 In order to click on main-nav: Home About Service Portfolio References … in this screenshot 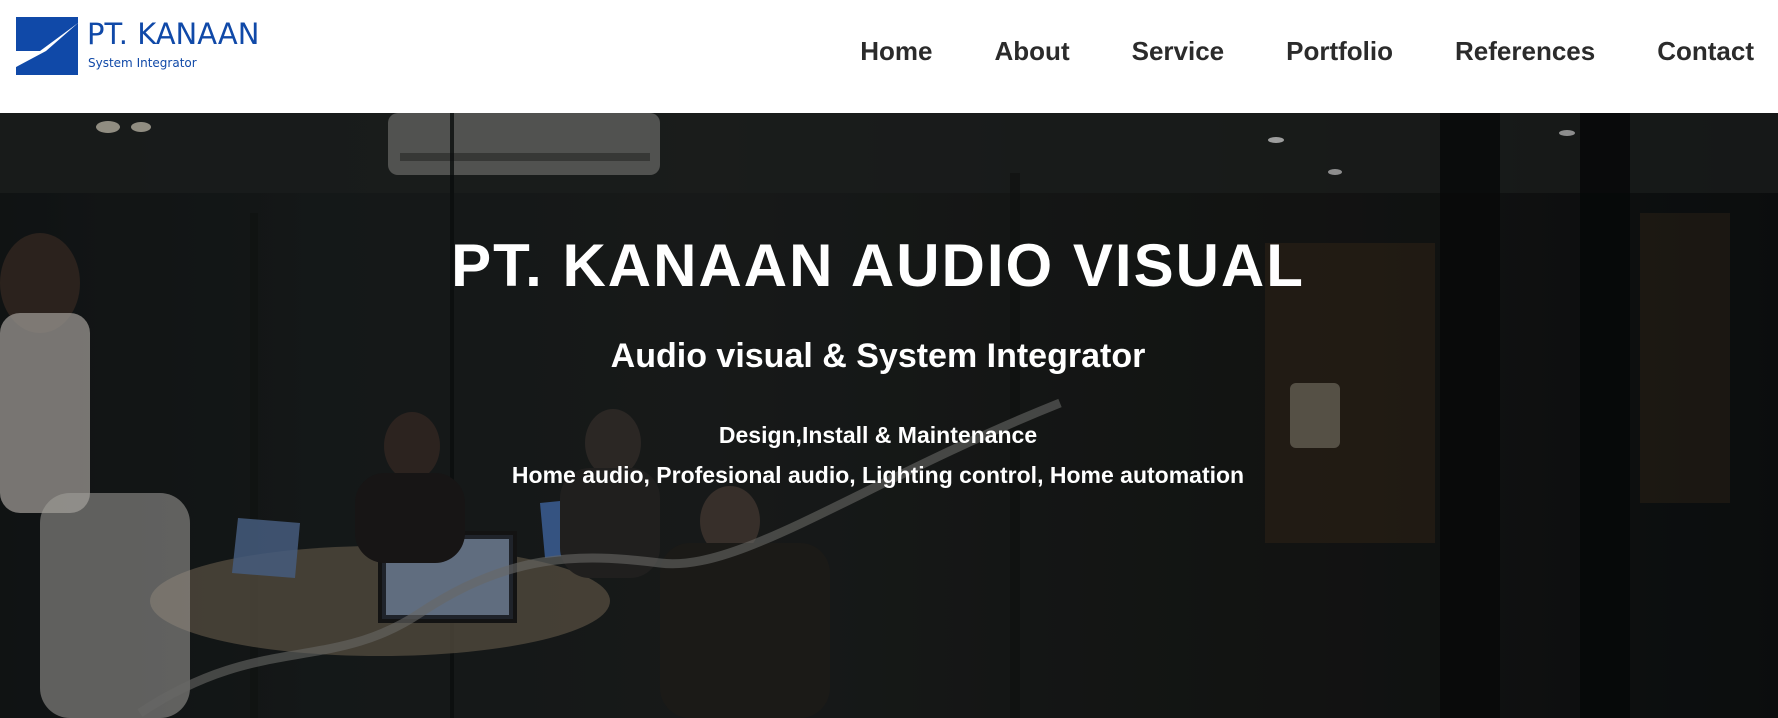, I will do `click(1276, 51)`.